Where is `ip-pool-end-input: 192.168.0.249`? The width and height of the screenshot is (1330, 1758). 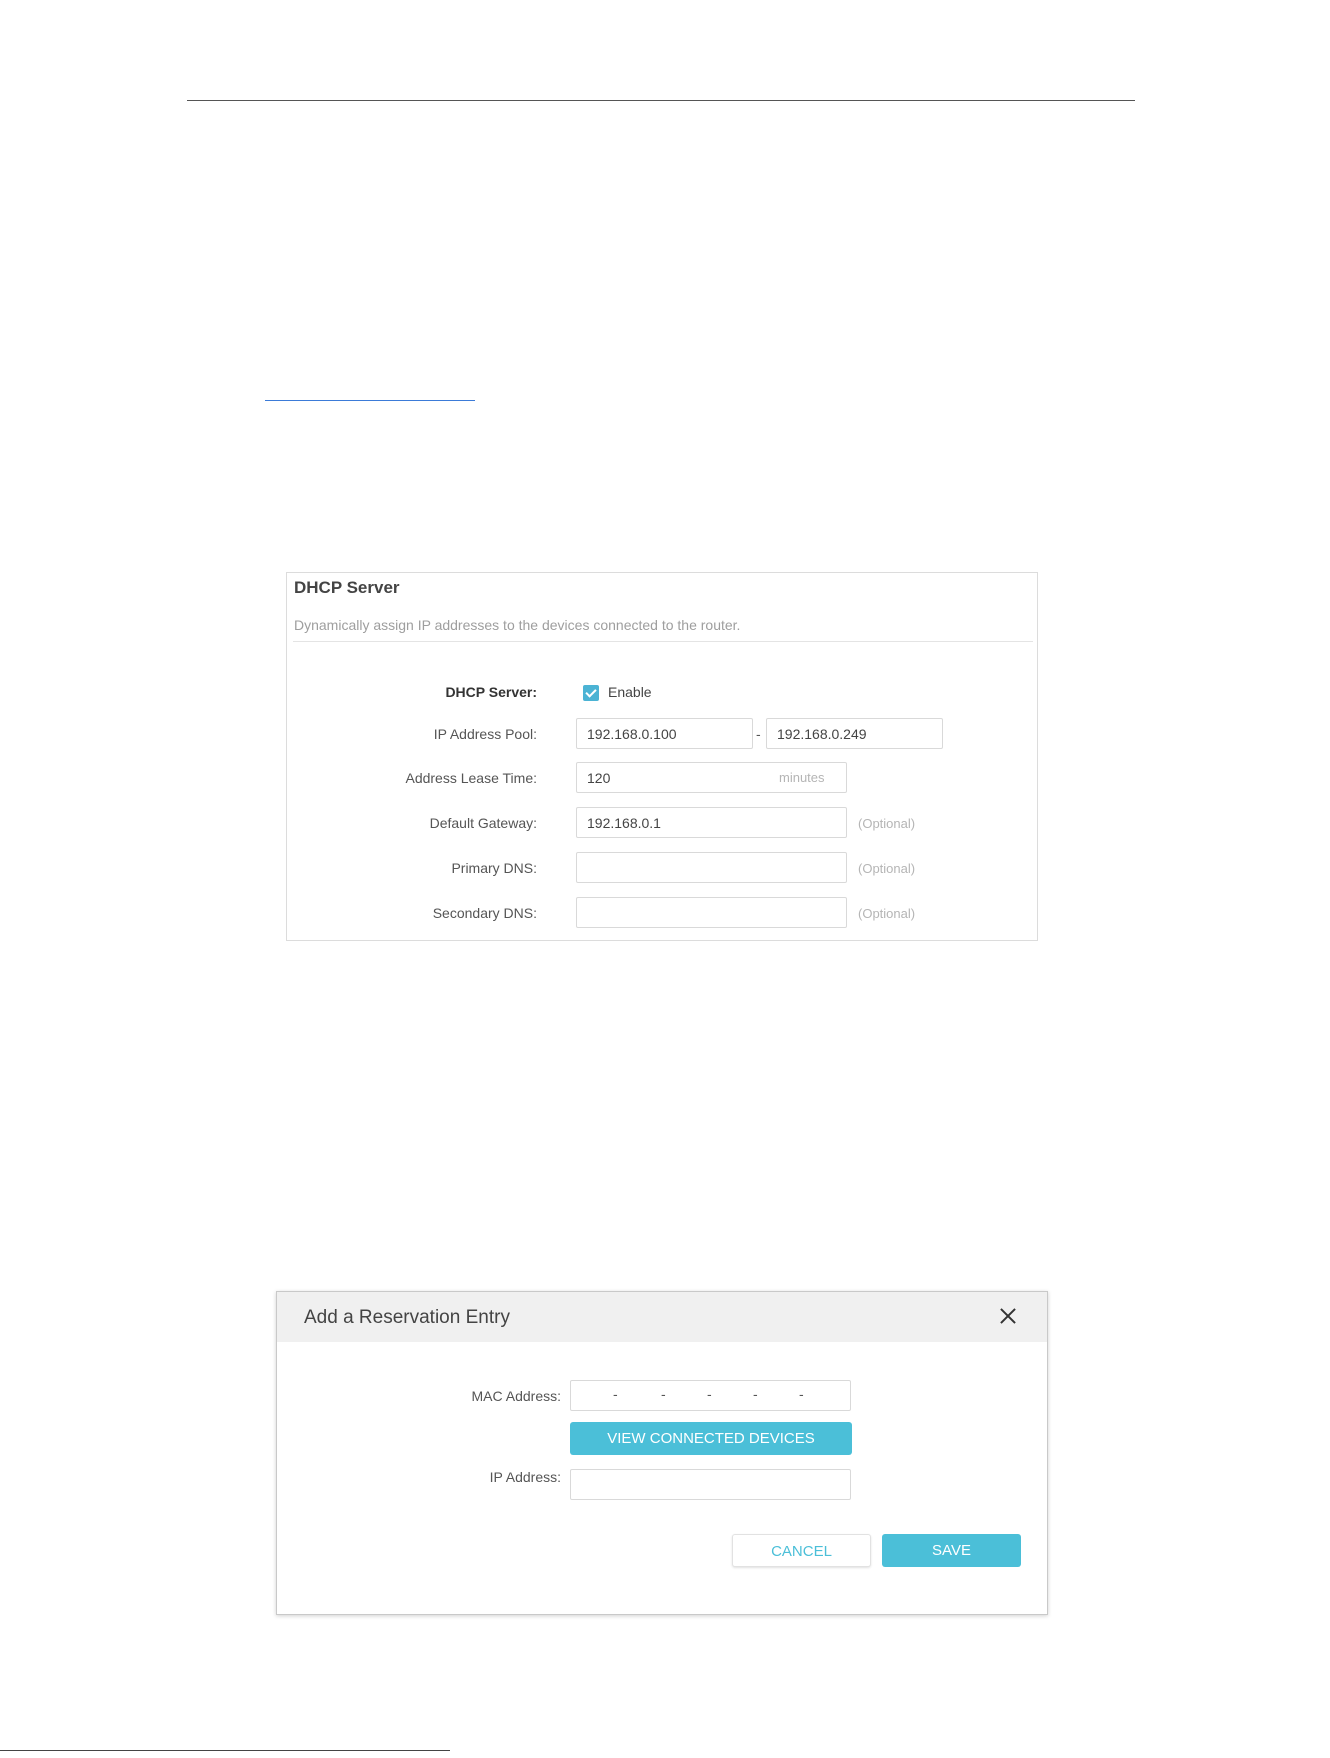
ip-pool-end-input: 192.168.0.249 is located at coordinates (854, 733).